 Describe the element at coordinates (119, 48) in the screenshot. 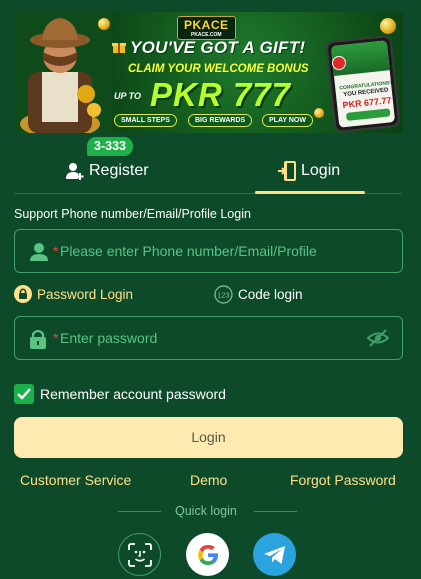

I see `gift-icon` at that location.